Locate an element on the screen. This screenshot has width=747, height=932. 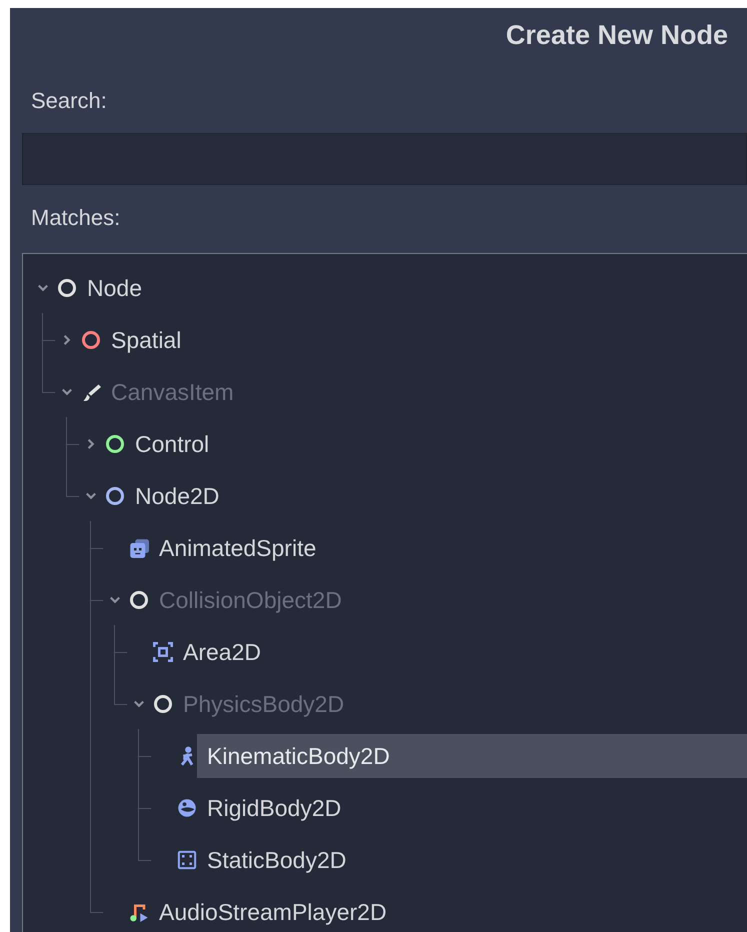
search-field is located at coordinates (384, 159).